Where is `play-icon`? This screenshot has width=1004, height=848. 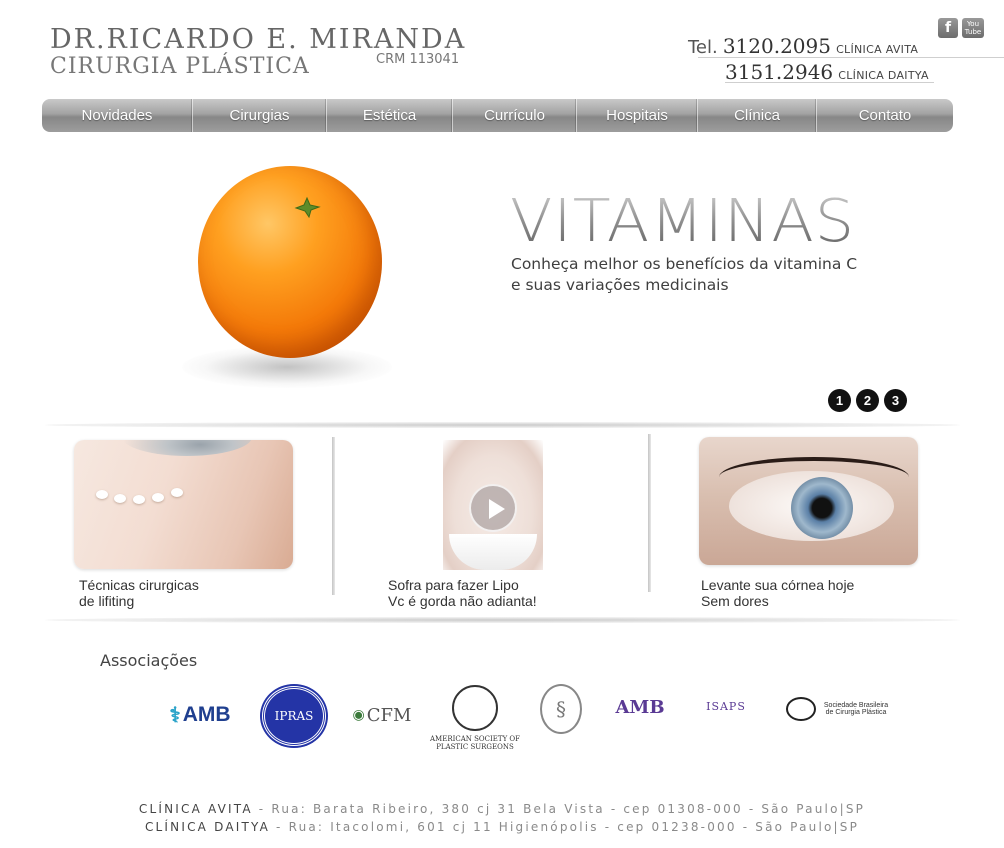
play-icon is located at coordinates (493, 508).